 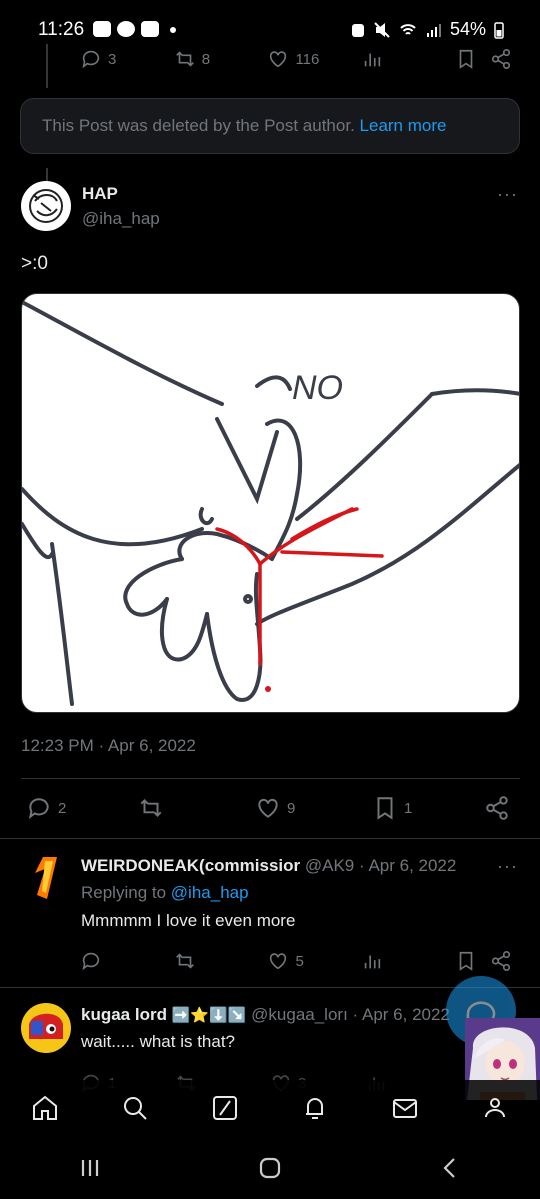 What do you see at coordinates (135, 1108) in the screenshot?
I see `search-icon` at bounding box center [135, 1108].